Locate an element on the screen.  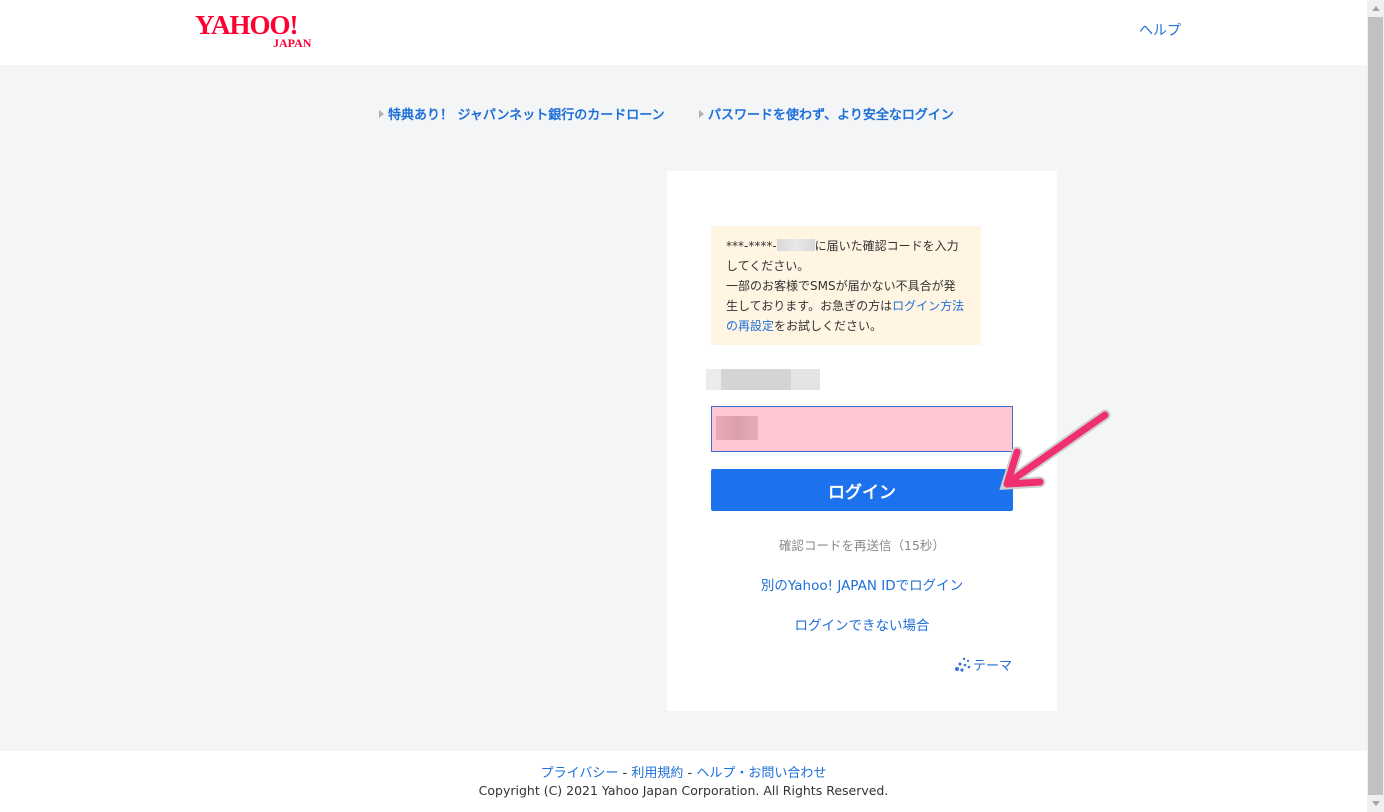
promo-link-passwordless: パスワードを使わず、より安全なログイン is located at coordinates (826, 113).